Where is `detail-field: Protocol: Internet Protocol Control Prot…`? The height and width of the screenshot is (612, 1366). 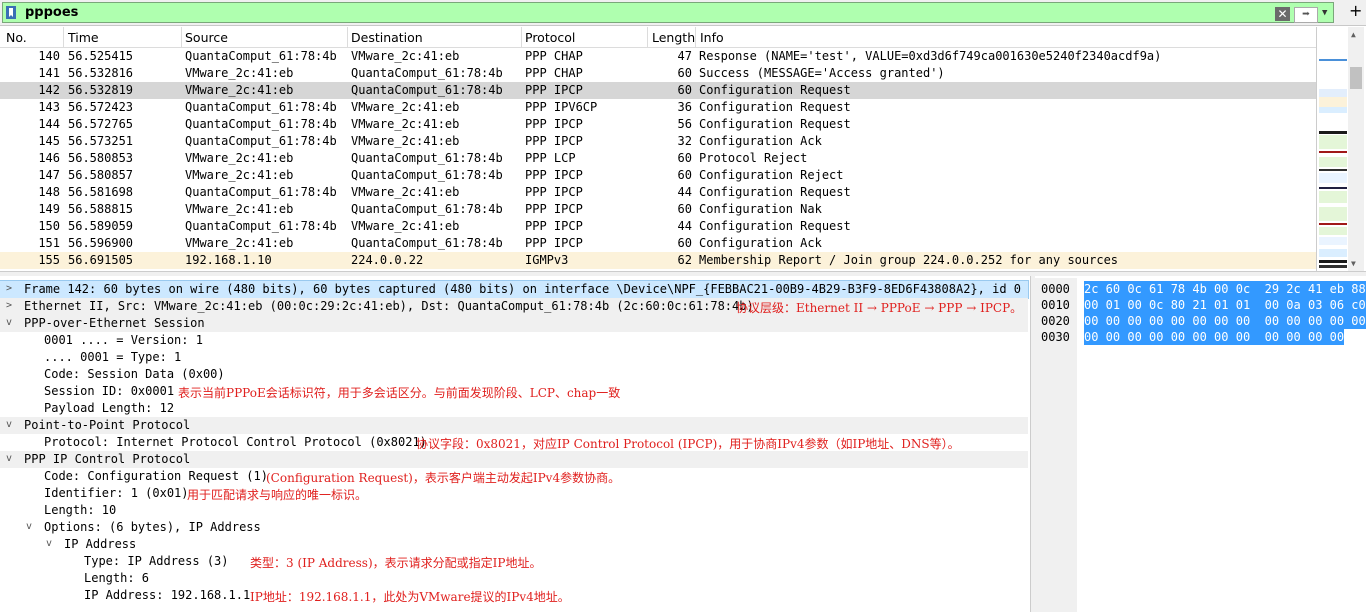 detail-field: Protocol: Internet Protocol Control Prot… is located at coordinates (534, 442).